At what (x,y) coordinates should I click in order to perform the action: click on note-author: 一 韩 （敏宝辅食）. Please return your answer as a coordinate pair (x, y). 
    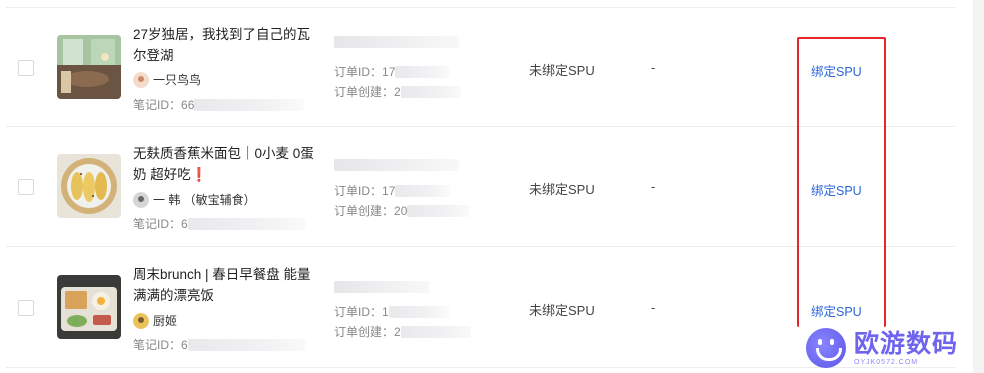
    Looking at the image, I should click on (194, 199).